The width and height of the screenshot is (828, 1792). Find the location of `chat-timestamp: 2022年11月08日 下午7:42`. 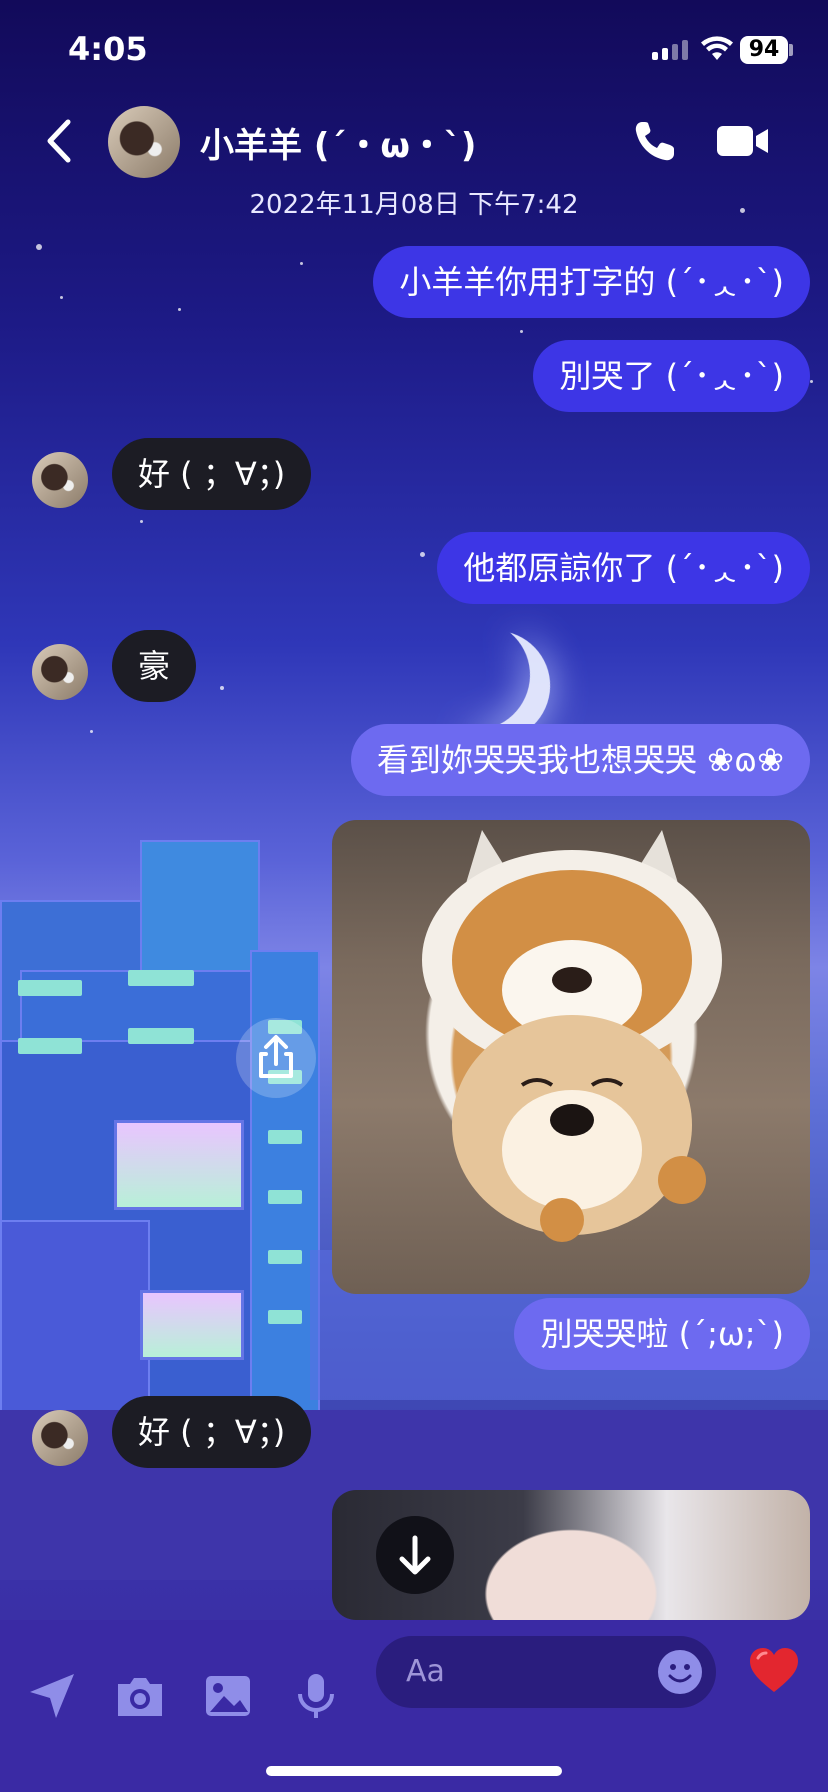

chat-timestamp: 2022年11月08日 下午7:42 is located at coordinates (414, 205).